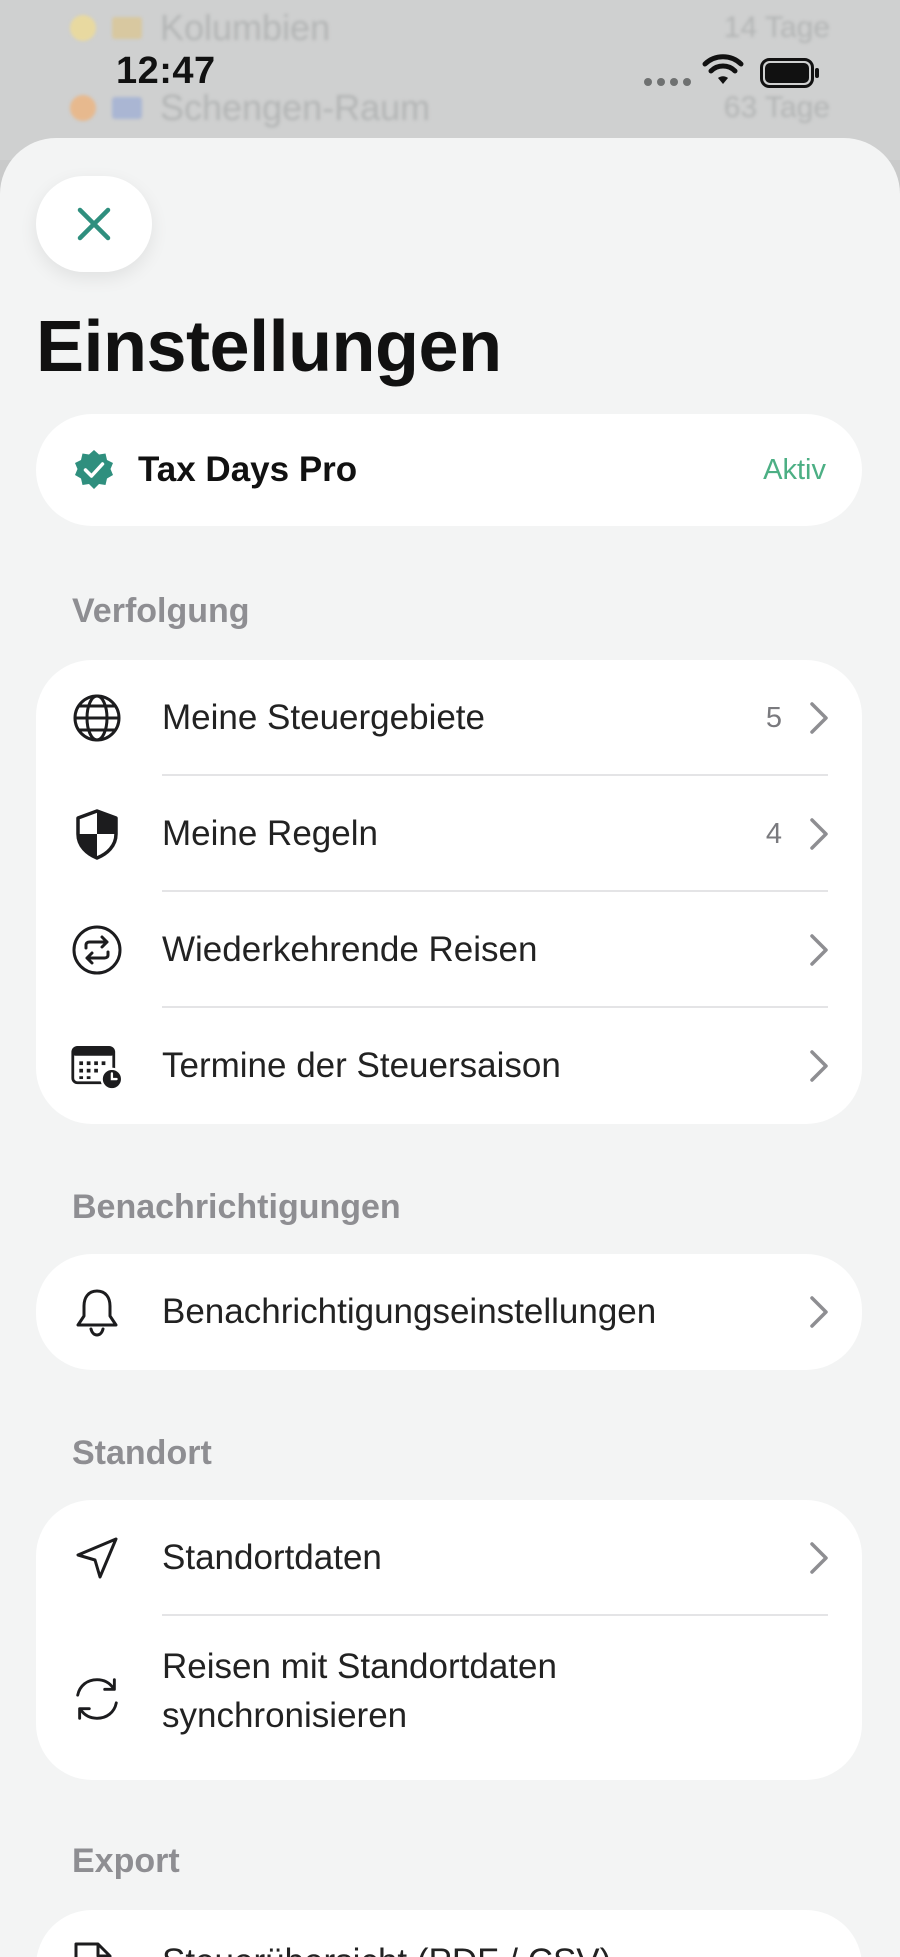  I want to click on settings-row-sync-trips: Reisen mit Standortdaten synchronisieren, so click(449, 1698).